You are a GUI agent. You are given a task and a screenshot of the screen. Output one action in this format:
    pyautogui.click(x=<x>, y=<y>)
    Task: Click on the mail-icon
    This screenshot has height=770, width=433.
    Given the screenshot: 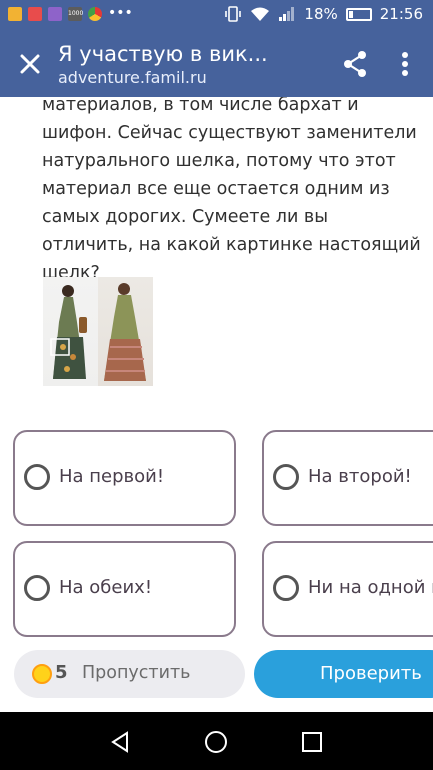 What is the action you would take?
    pyautogui.click(x=35, y=14)
    